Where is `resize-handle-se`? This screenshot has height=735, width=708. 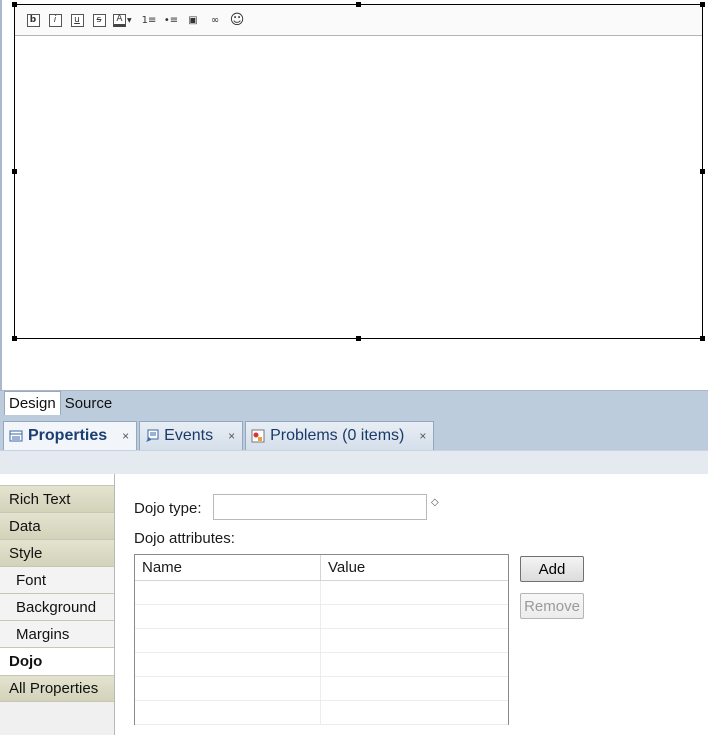
resize-handle-se is located at coordinates (702, 338).